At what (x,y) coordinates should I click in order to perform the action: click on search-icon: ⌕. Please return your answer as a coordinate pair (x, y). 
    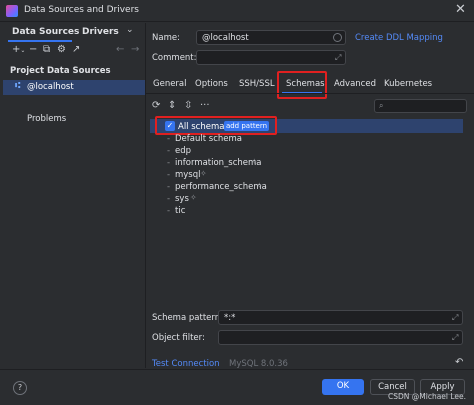
    Looking at the image, I should click on (381, 105).